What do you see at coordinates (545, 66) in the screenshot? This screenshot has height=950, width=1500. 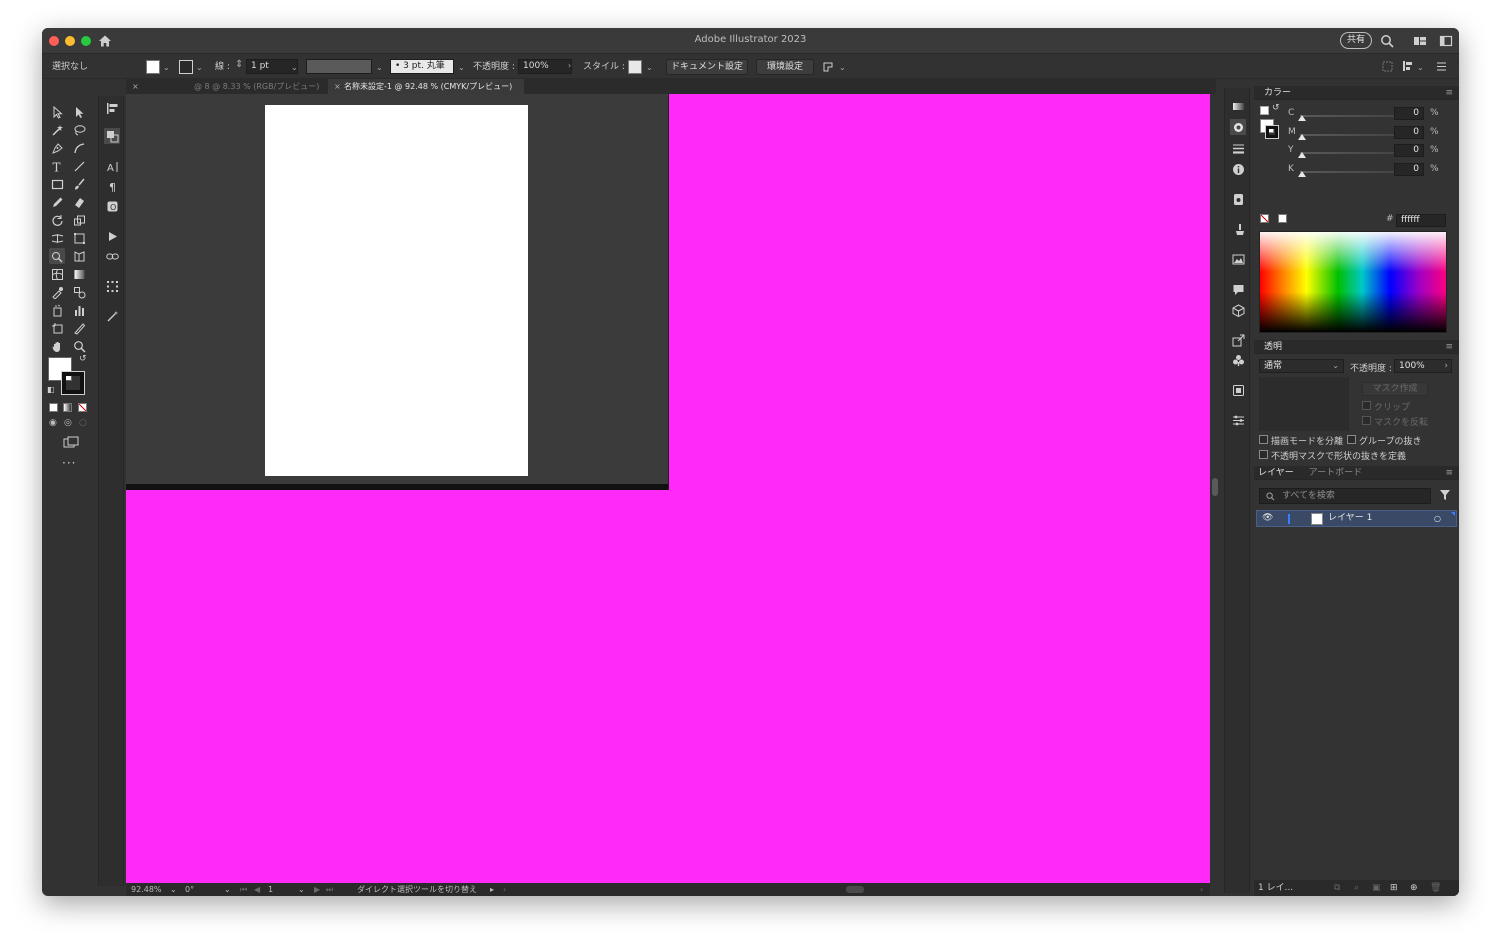 I see `opacity-field: 100%` at bounding box center [545, 66].